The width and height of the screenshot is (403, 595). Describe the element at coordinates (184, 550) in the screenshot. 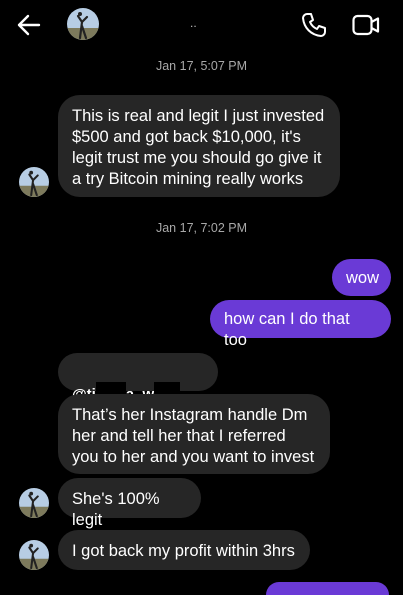

I see `incoming-message: I got back my profit within 3hrs` at that location.